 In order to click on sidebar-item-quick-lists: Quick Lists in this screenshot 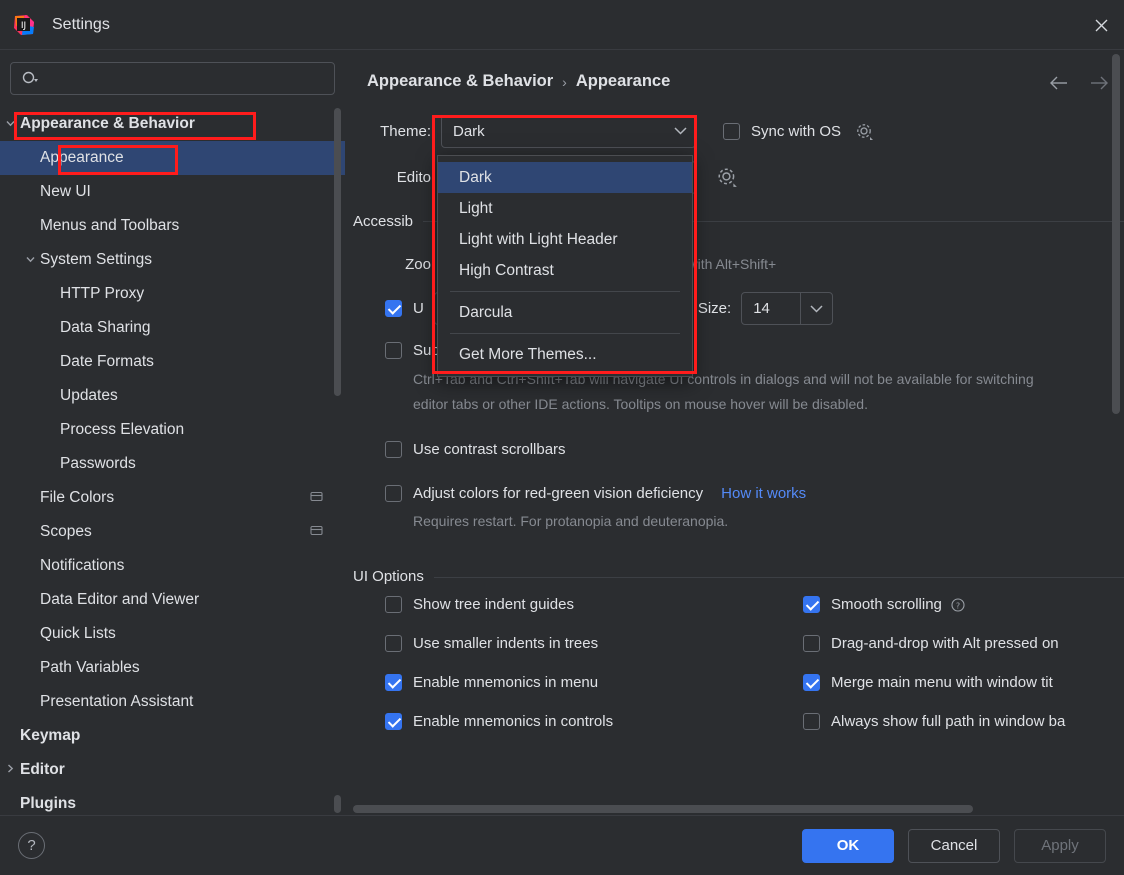, I will do `click(172, 634)`.